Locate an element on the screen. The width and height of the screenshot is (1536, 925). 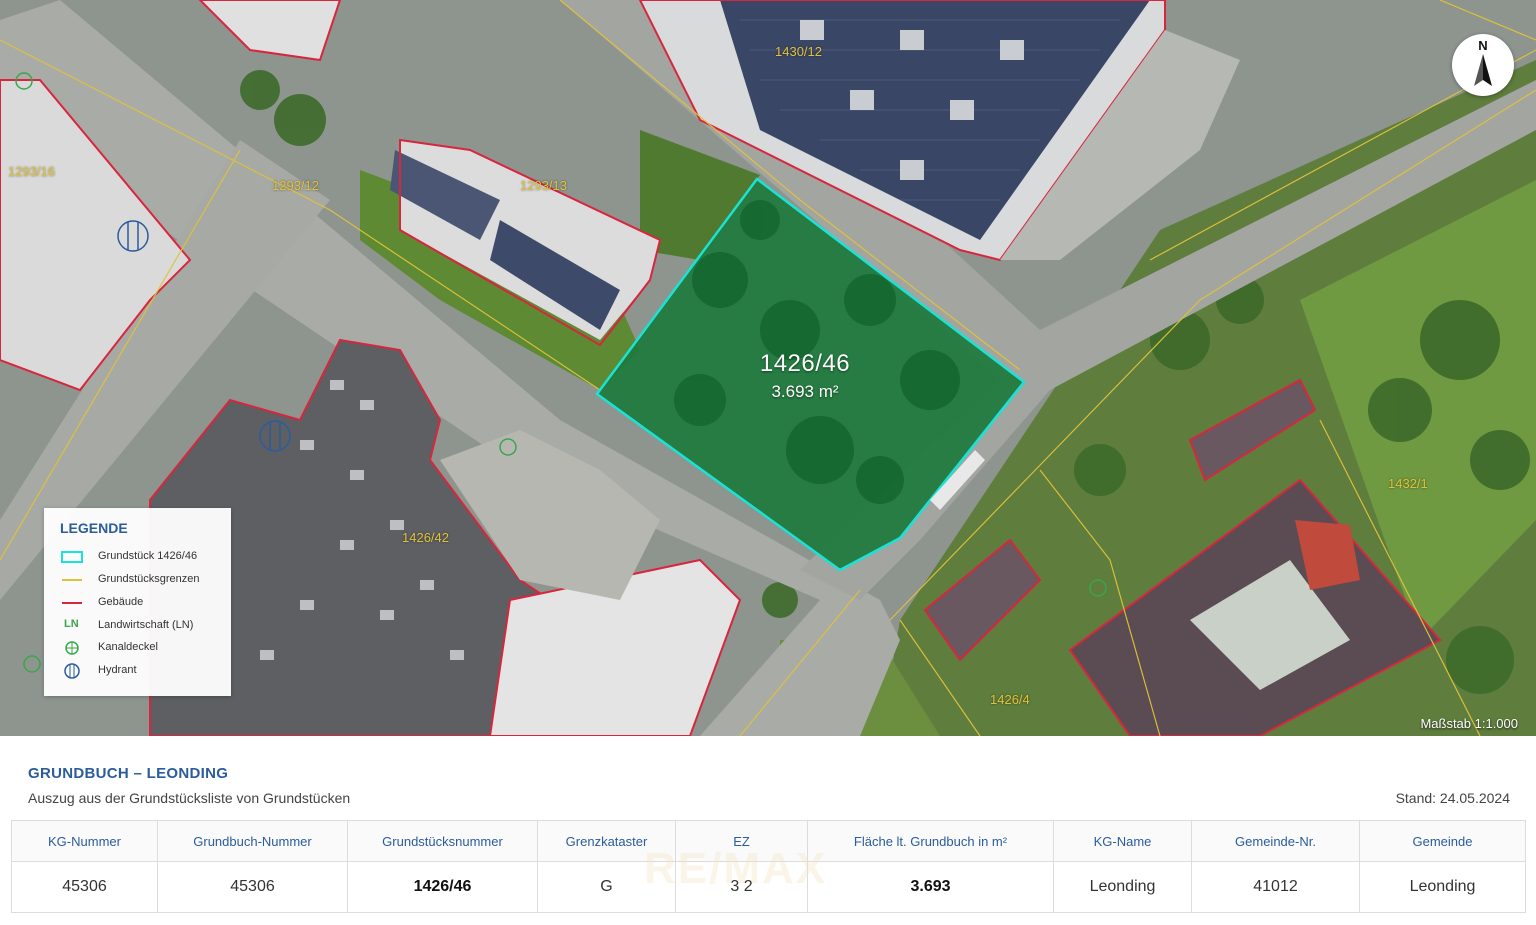
legend-item: Grundstücksgrenzen is located at coordinates (145, 580).